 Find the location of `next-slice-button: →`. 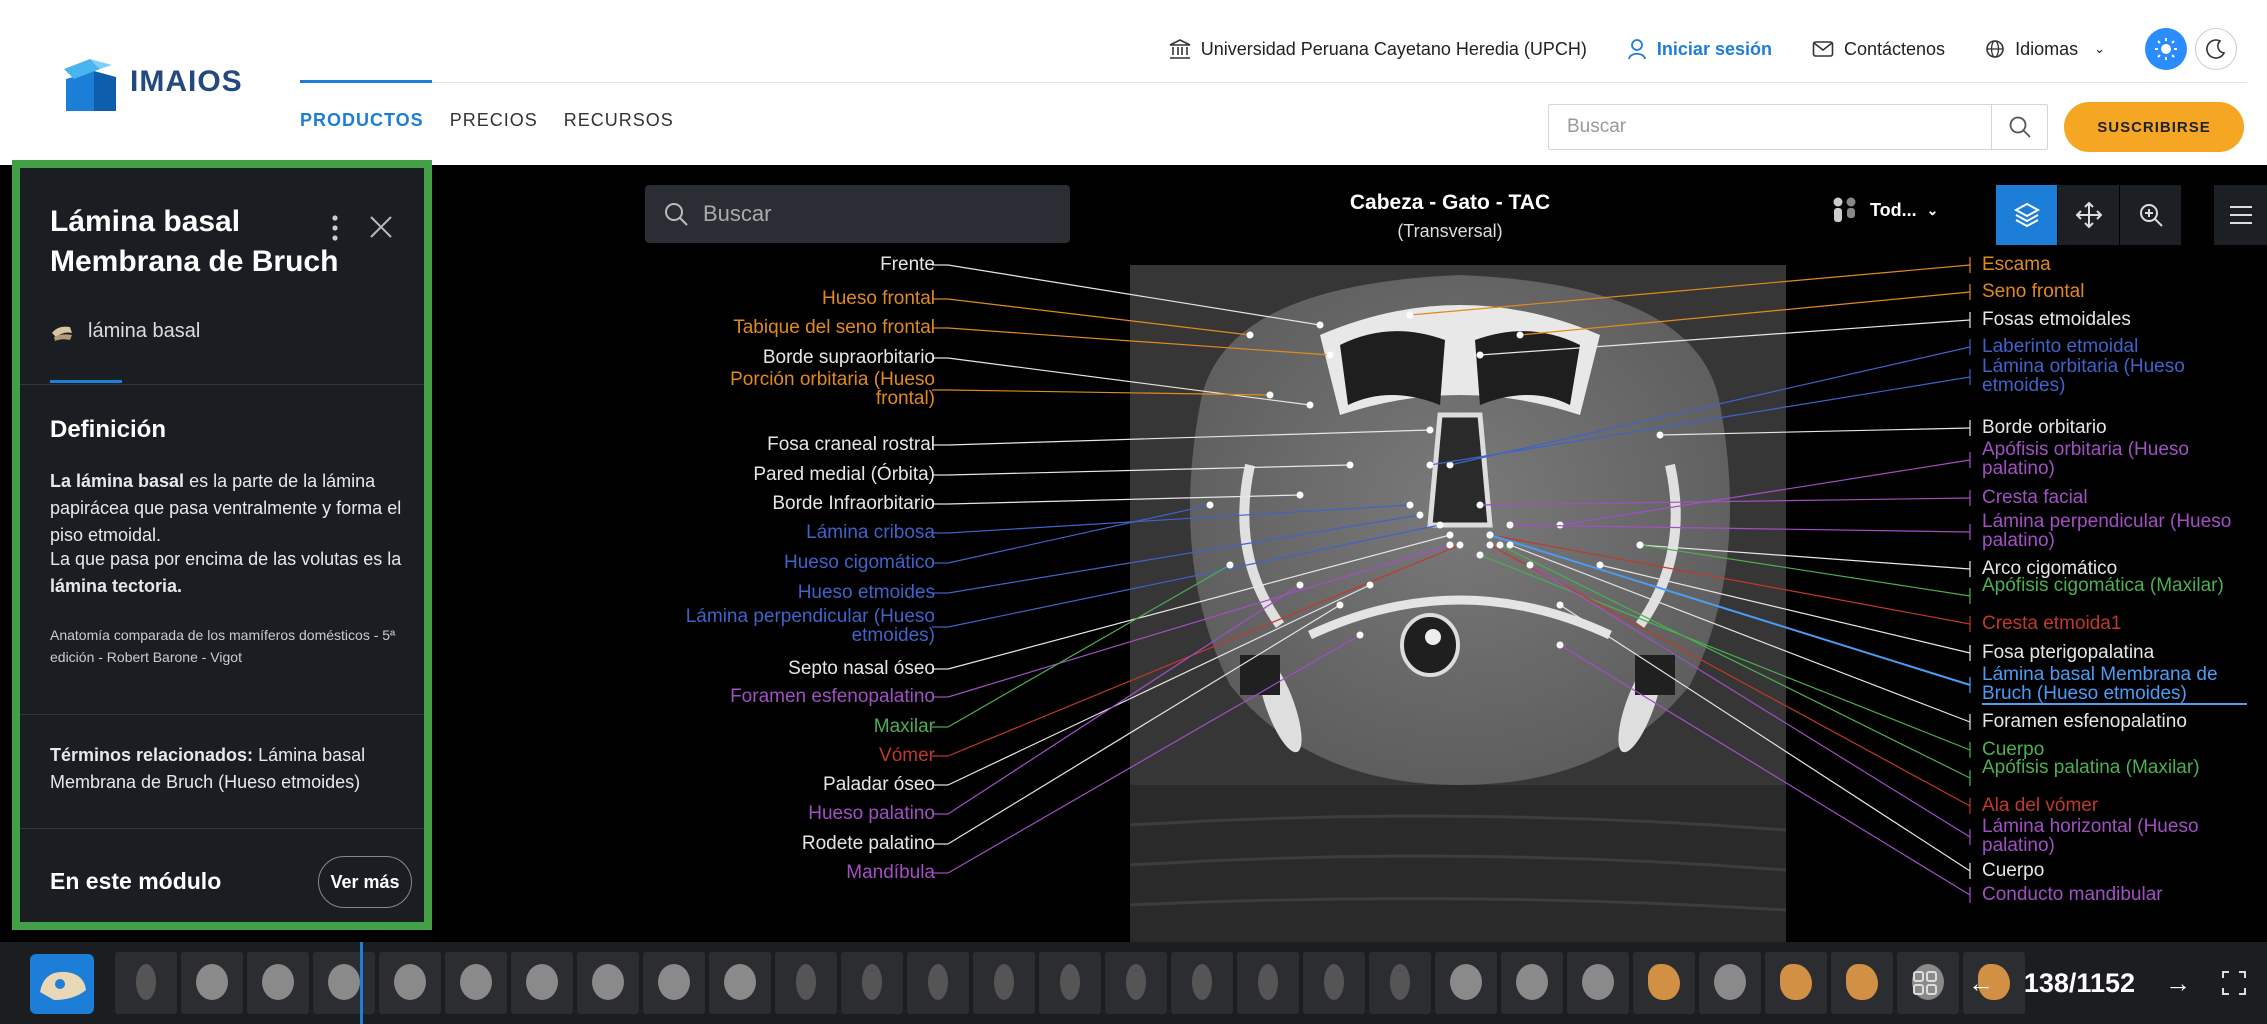

next-slice-button: → is located at coordinates (2178, 983).